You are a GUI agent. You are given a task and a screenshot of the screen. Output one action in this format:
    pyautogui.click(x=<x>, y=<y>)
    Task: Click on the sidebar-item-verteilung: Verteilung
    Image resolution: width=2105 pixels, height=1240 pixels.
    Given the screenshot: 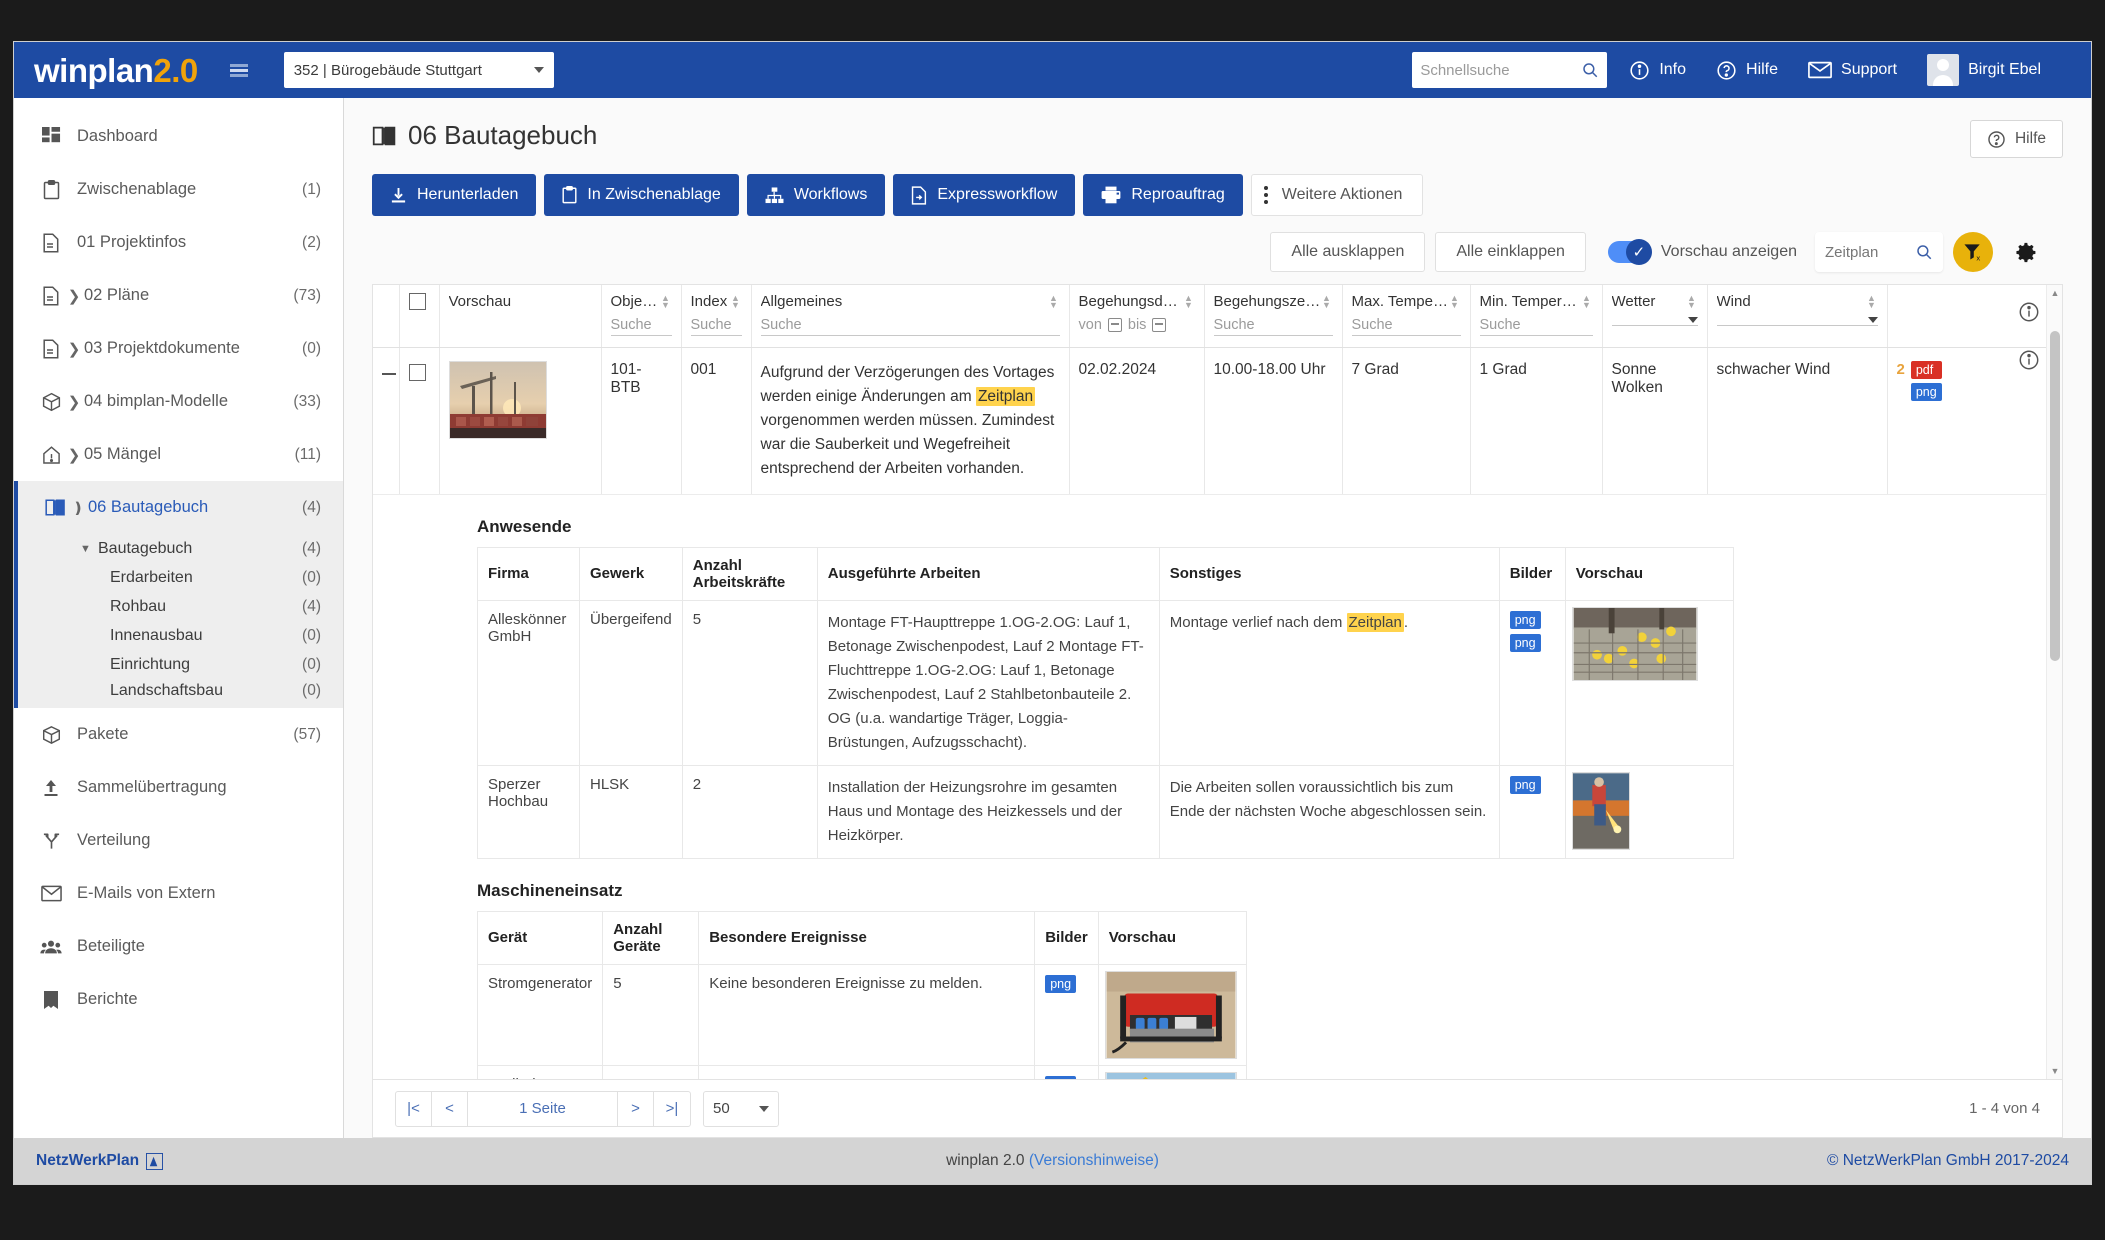 What is the action you would take?
    pyautogui.click(x=178, y=840)
    